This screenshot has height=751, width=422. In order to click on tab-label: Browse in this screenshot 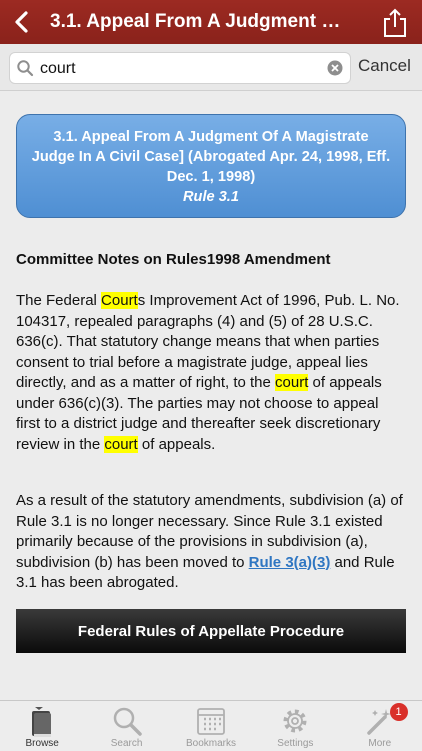, I will do `click(42, 743)`.